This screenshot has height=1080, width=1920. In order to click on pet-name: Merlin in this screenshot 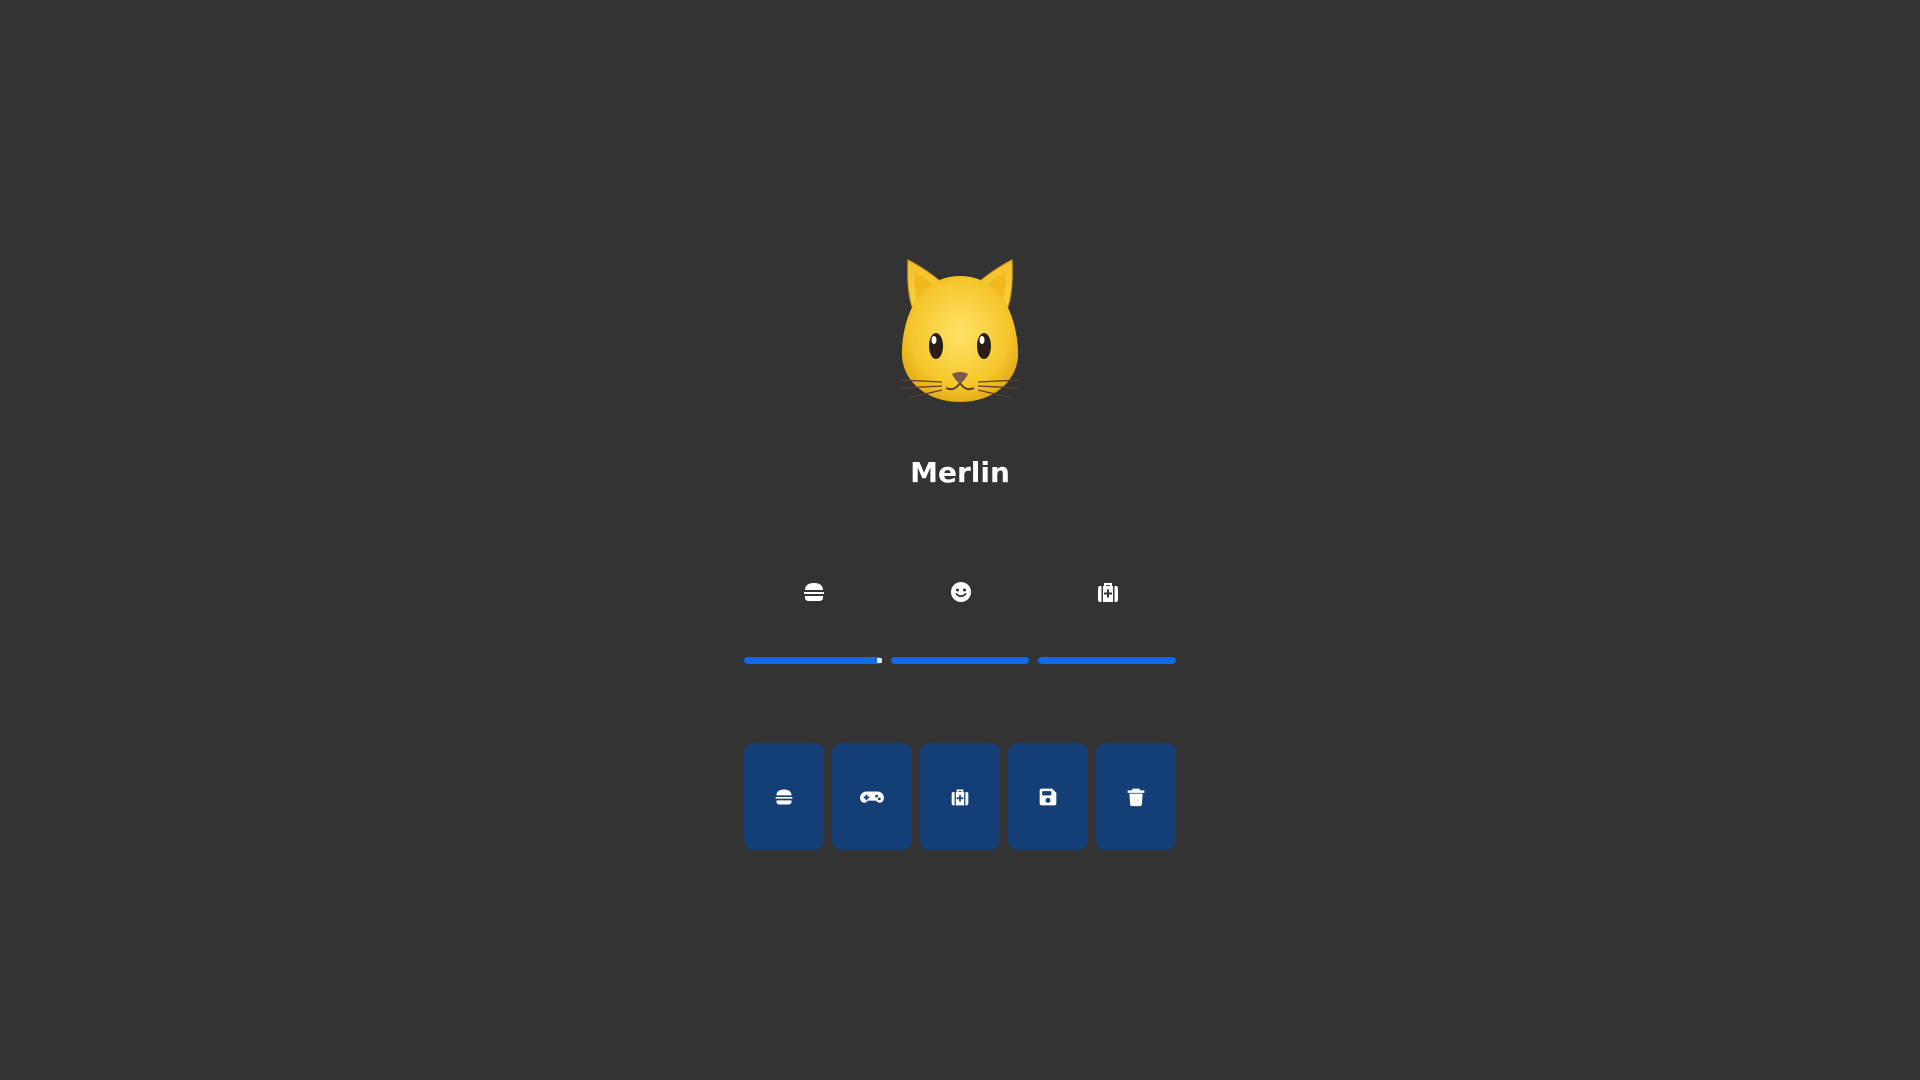, I will do `click(960, 472)`.